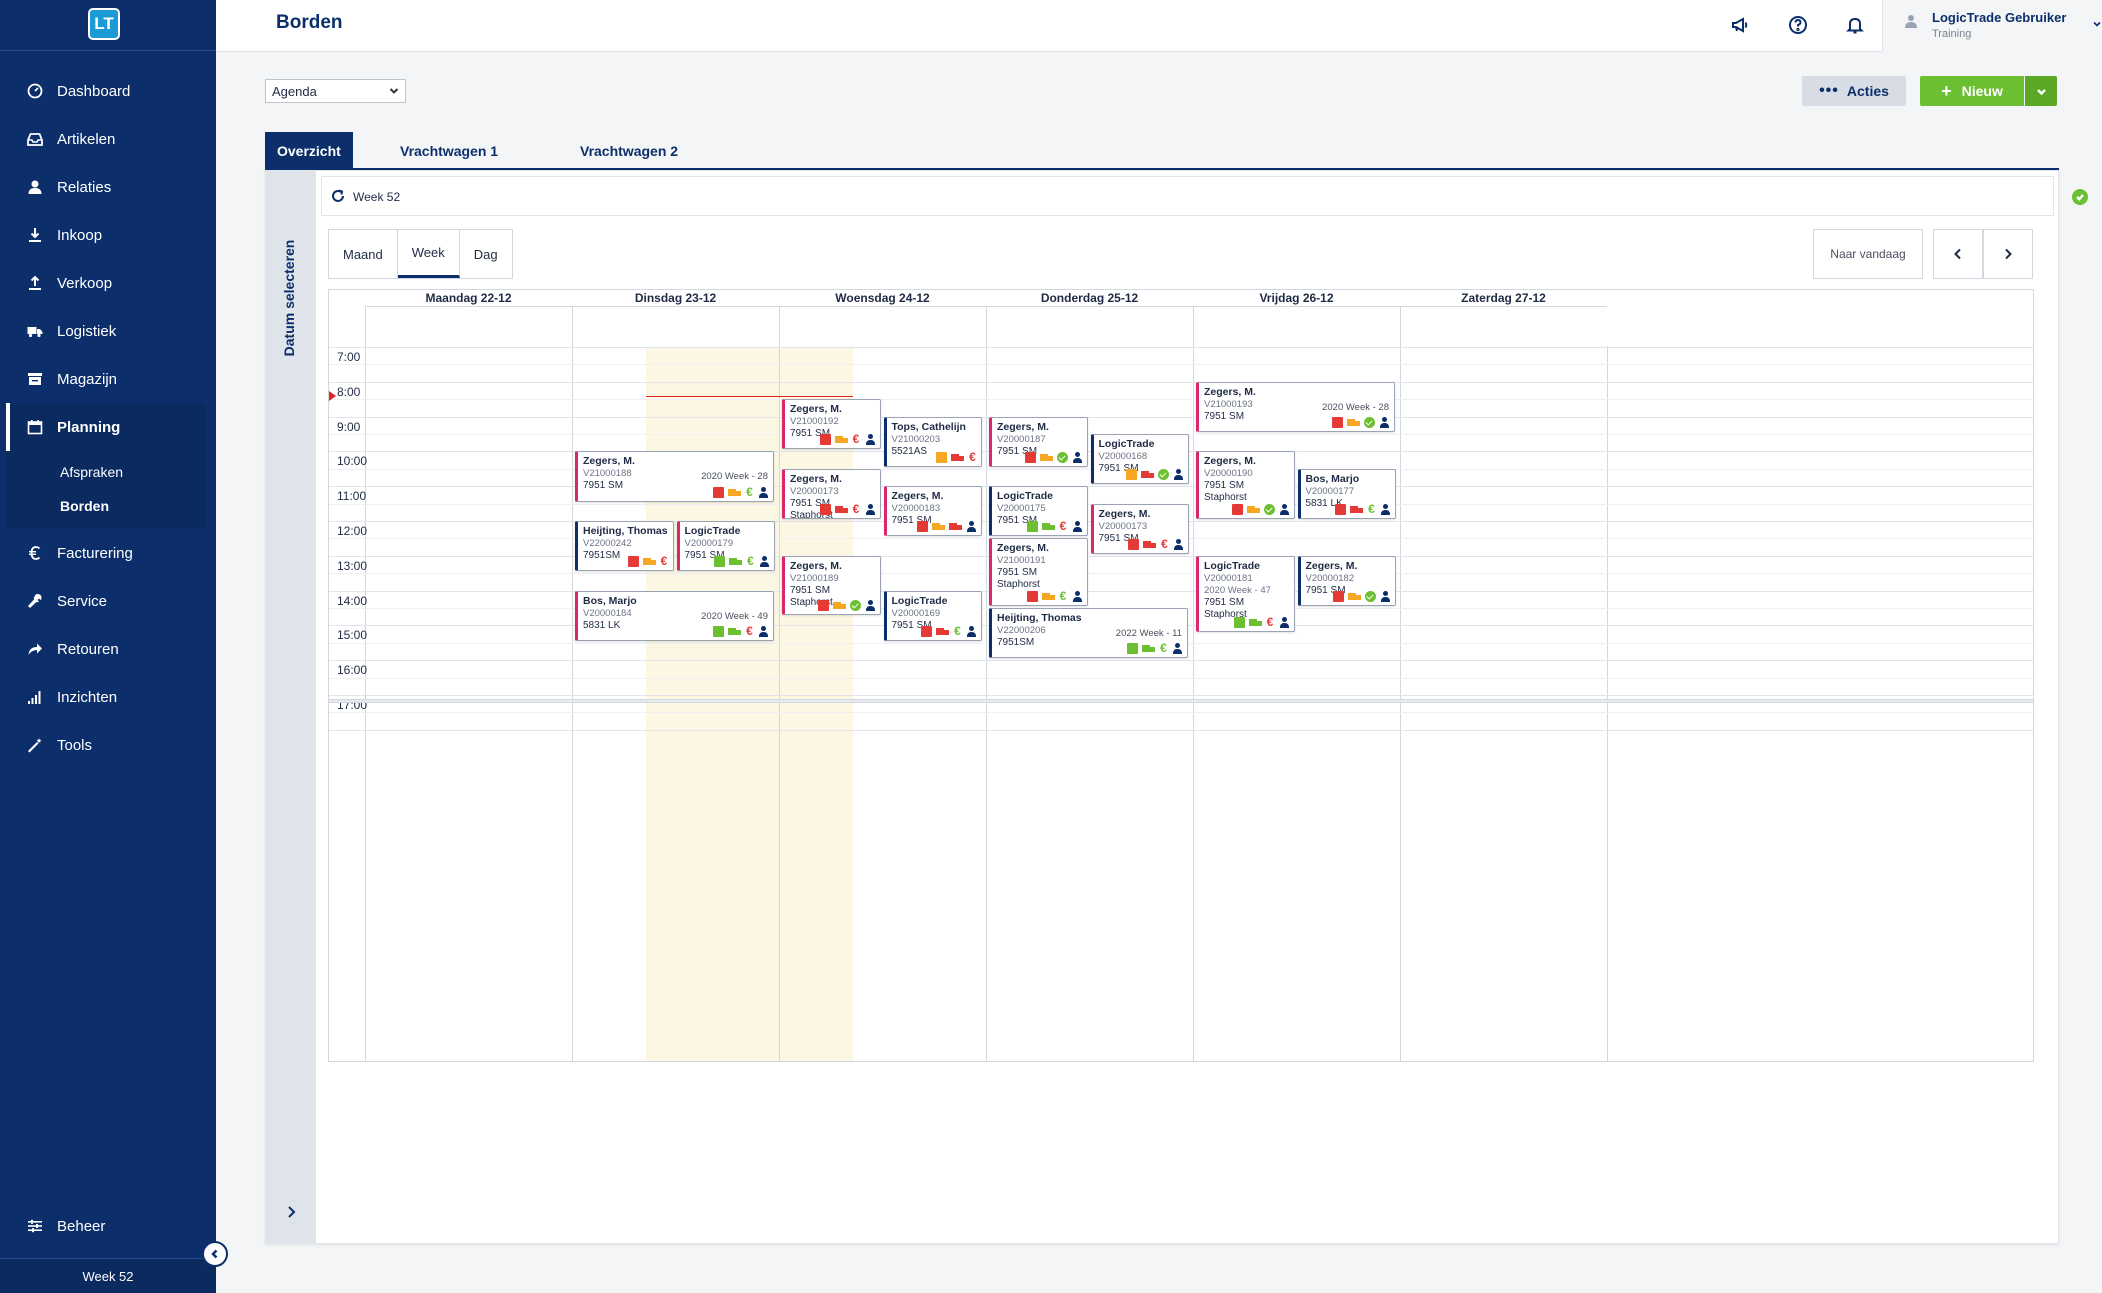 The image size is (2102, 1293). Describe the element at coordinates (1798, 25) in the screenshot. I see `help-icon` at that location.